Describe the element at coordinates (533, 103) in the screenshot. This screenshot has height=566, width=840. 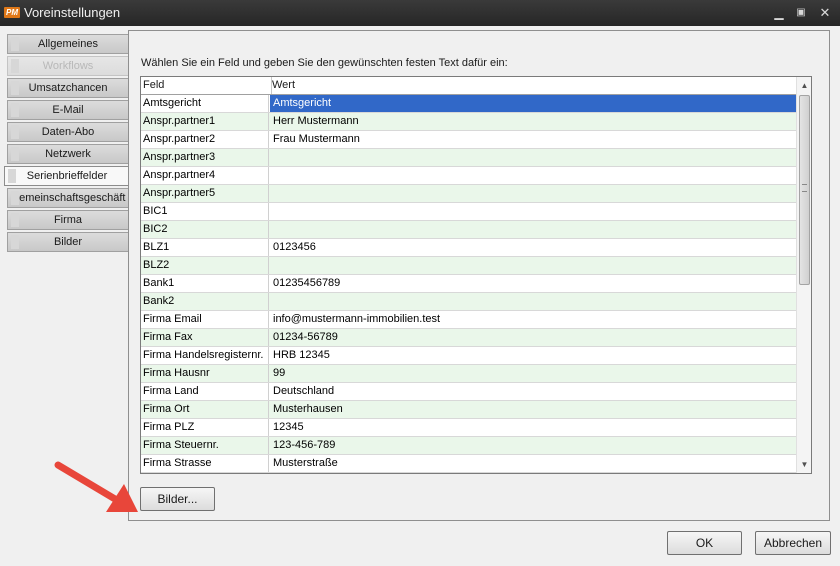
I see `value-cell: Amtsgericht` at that location.